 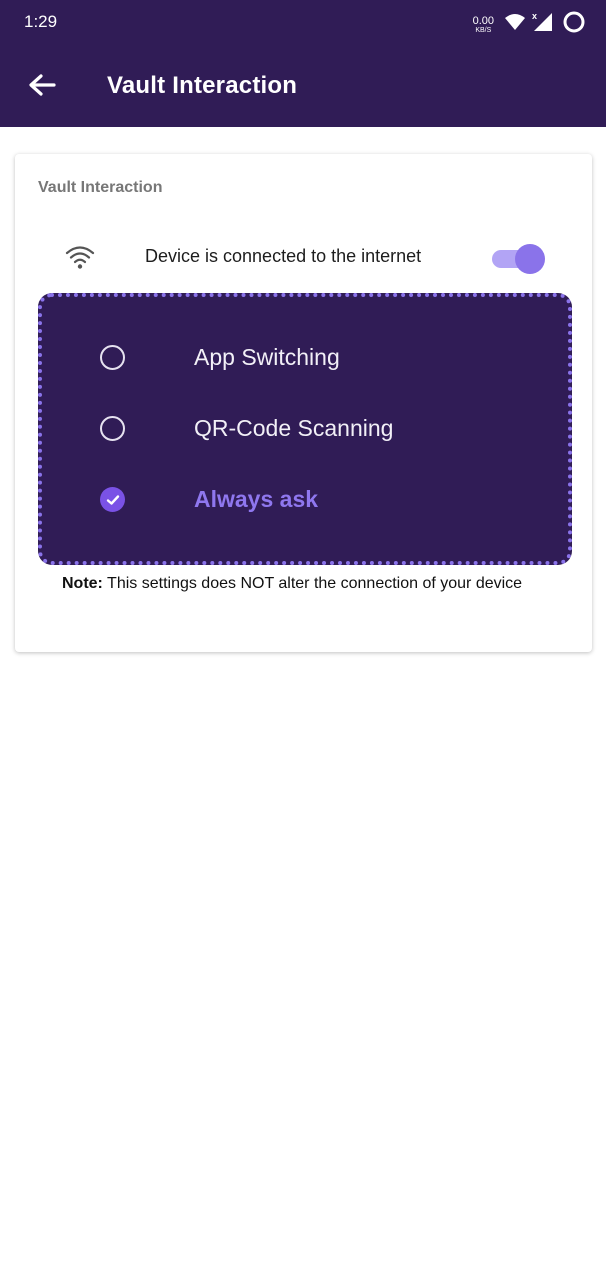 What do you see at coordinates (82, 583) in the screenshot?
I see `note-bold: Note:` at bounding box center [82, 583].